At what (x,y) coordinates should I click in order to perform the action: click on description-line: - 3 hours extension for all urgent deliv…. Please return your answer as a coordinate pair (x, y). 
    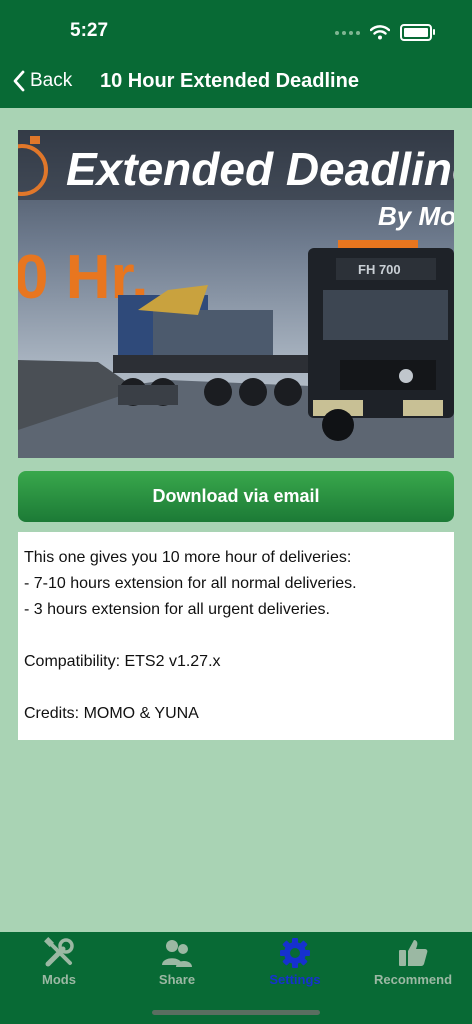
    Looking at the image, I should click on (177, 609).